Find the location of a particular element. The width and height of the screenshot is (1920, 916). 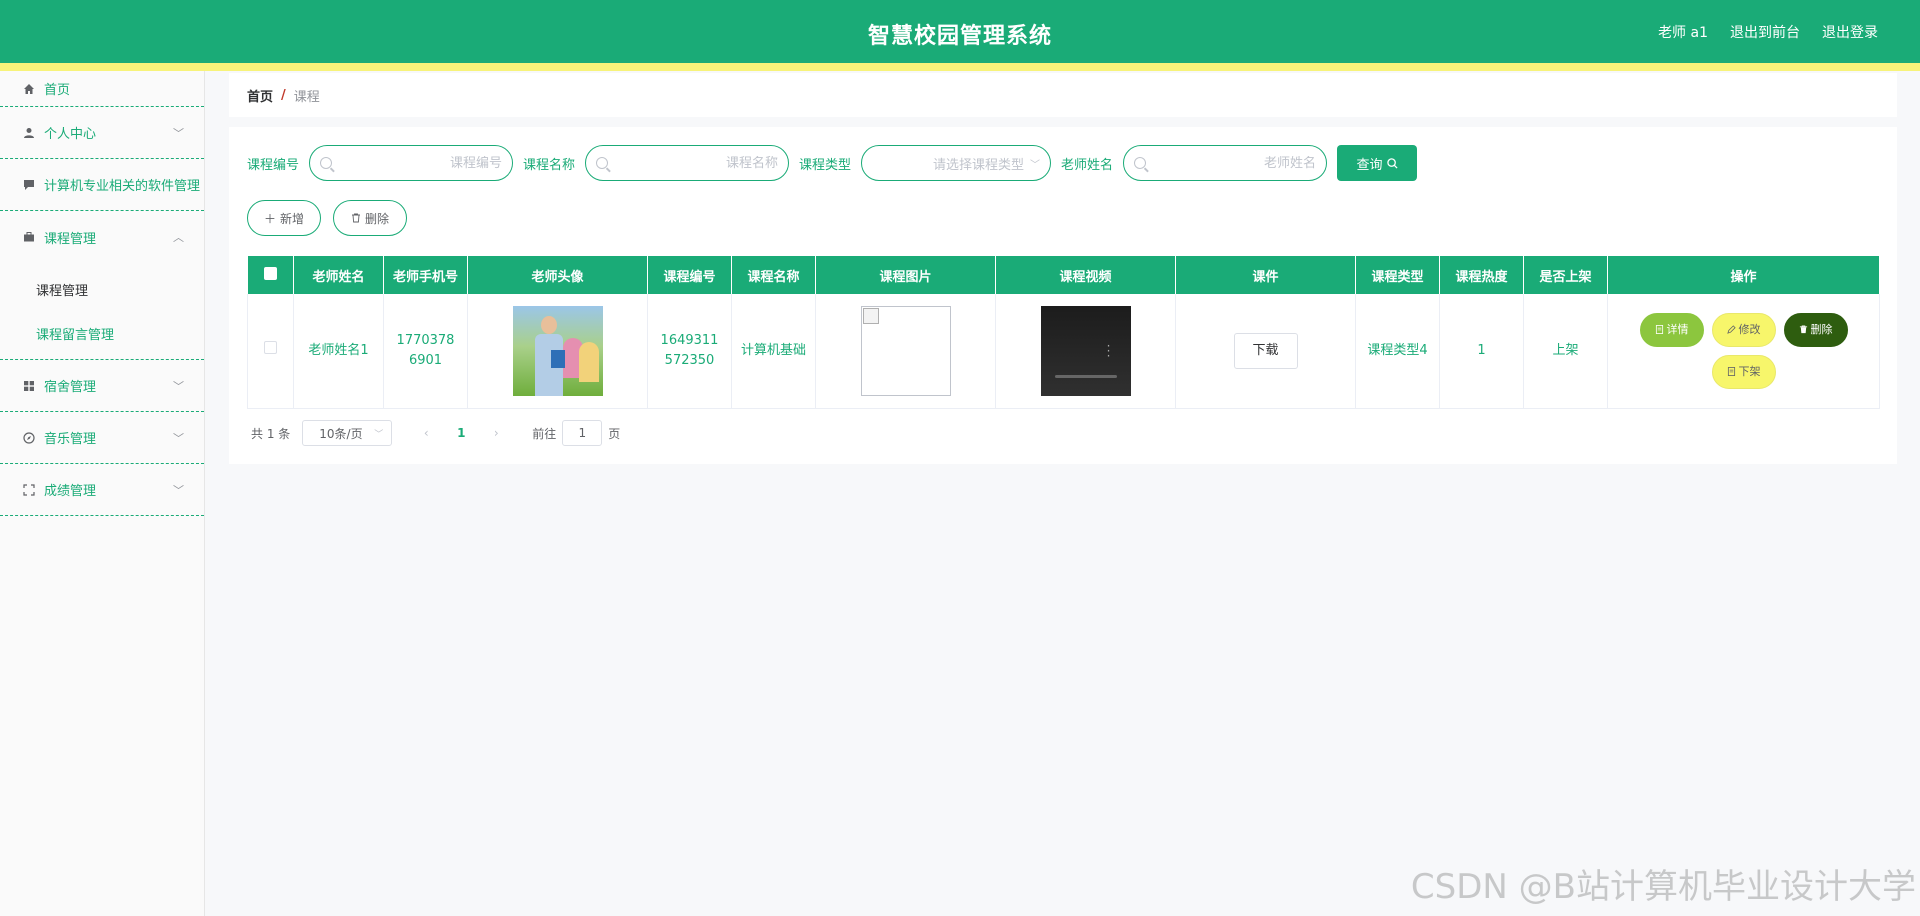

goto-page-input is located at coordinates (582, 433).